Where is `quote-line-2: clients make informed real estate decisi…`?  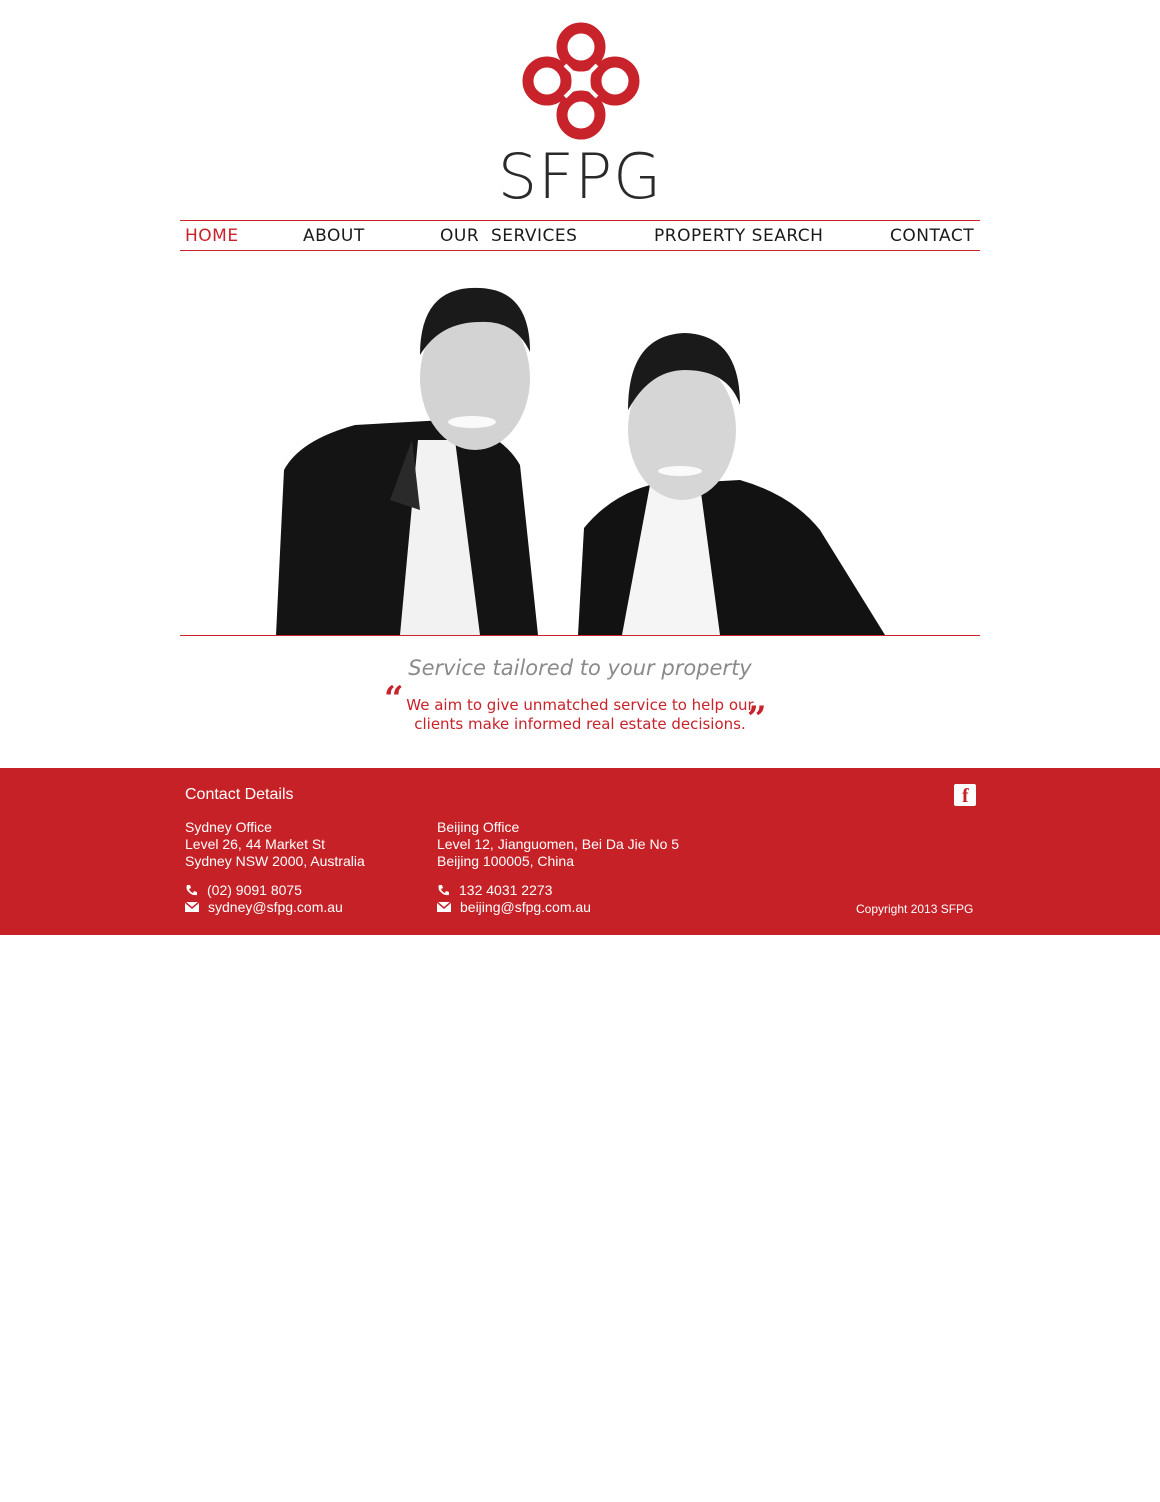
quote-line-2: clients make informed real estate decisi… is located at coordinates (580, 724).